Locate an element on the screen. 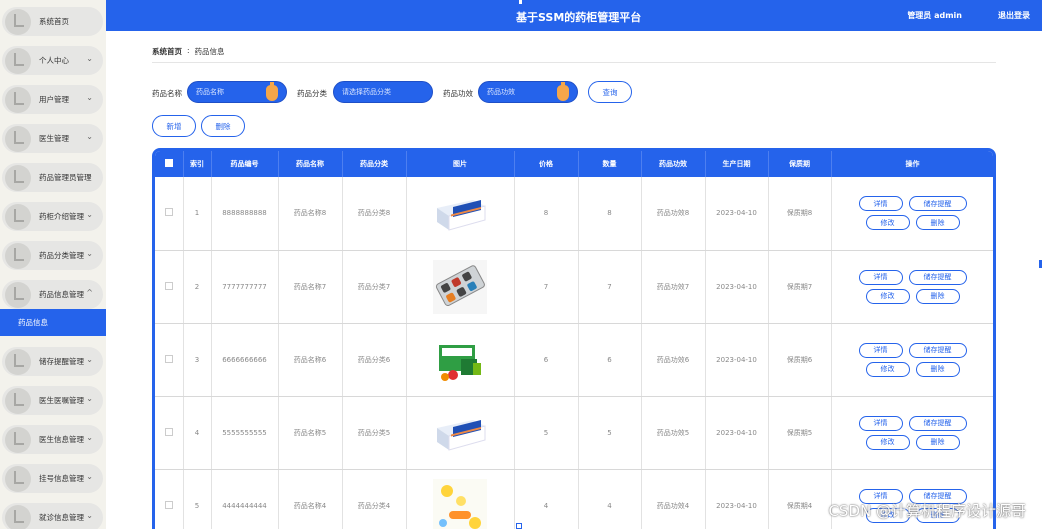  cell-shelf: 保质期8 is located at coordinates (800, 214).